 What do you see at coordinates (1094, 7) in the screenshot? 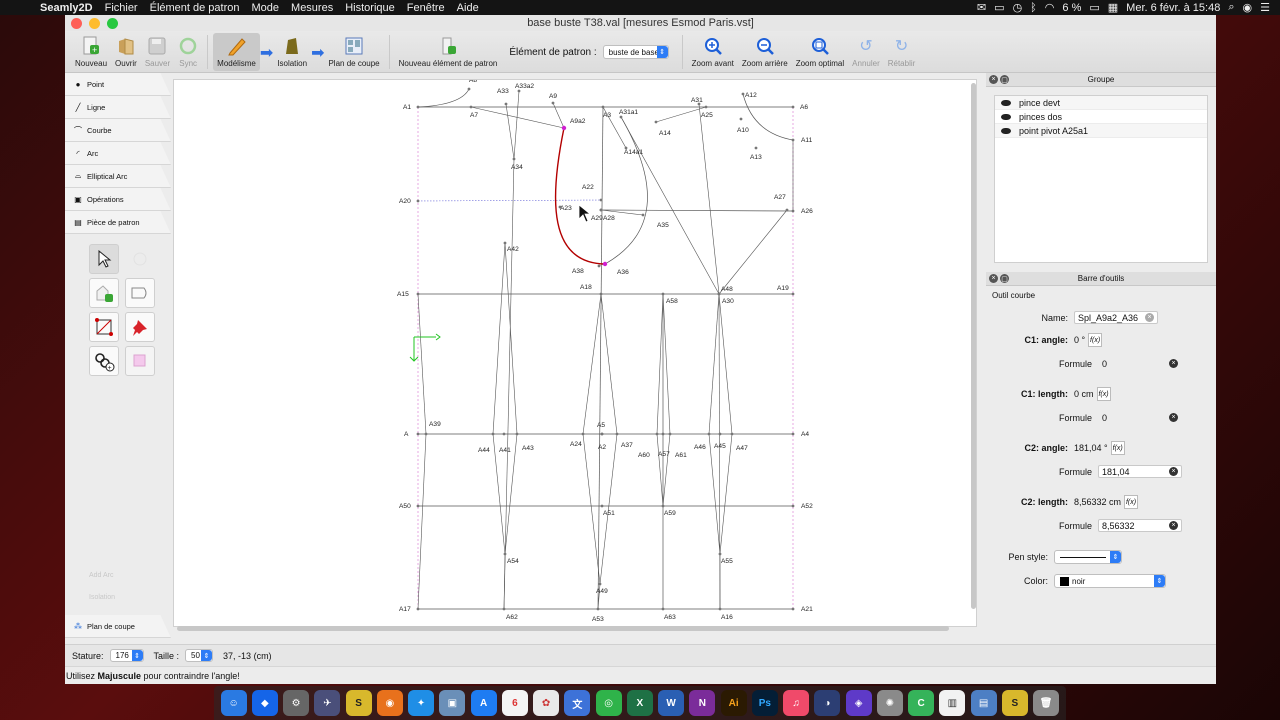
I see `battery-icon: ▭` at bounding box center [1094, 7].